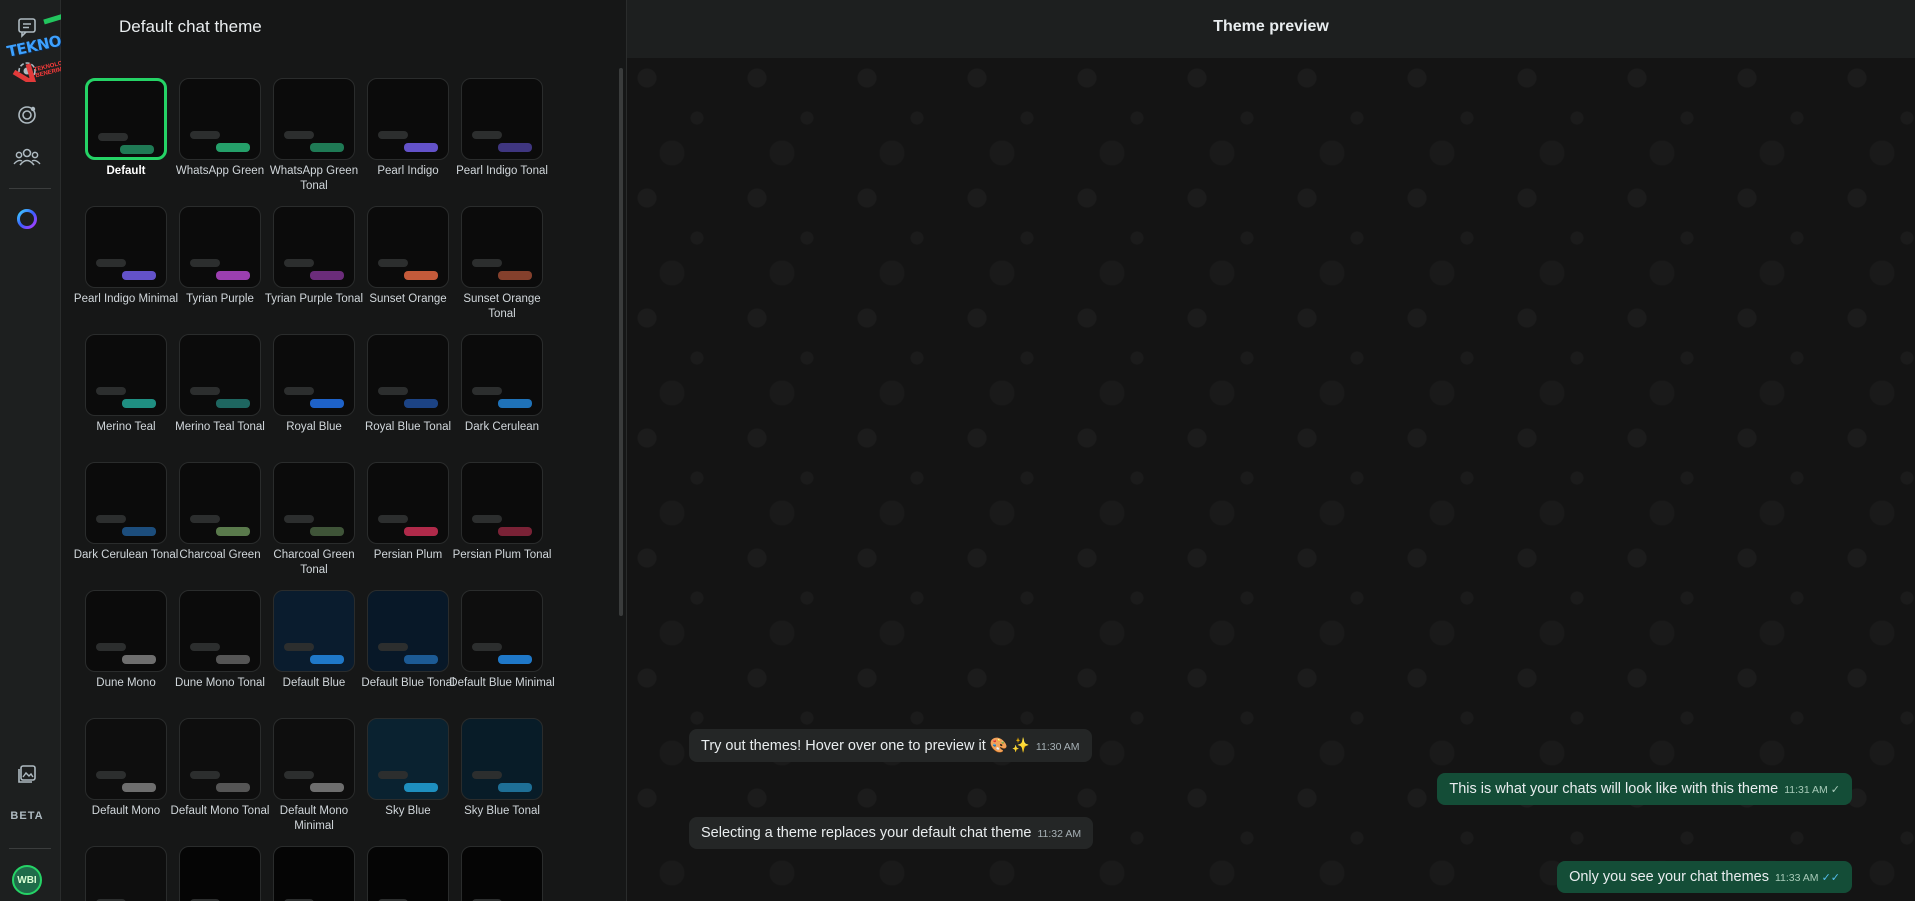 Image resolution: width=1915 pixels, height=901 pixels. Describe the element at coordinates (408, 811) in the screenshot. I see `theme-label: Sky Blue` at that location.